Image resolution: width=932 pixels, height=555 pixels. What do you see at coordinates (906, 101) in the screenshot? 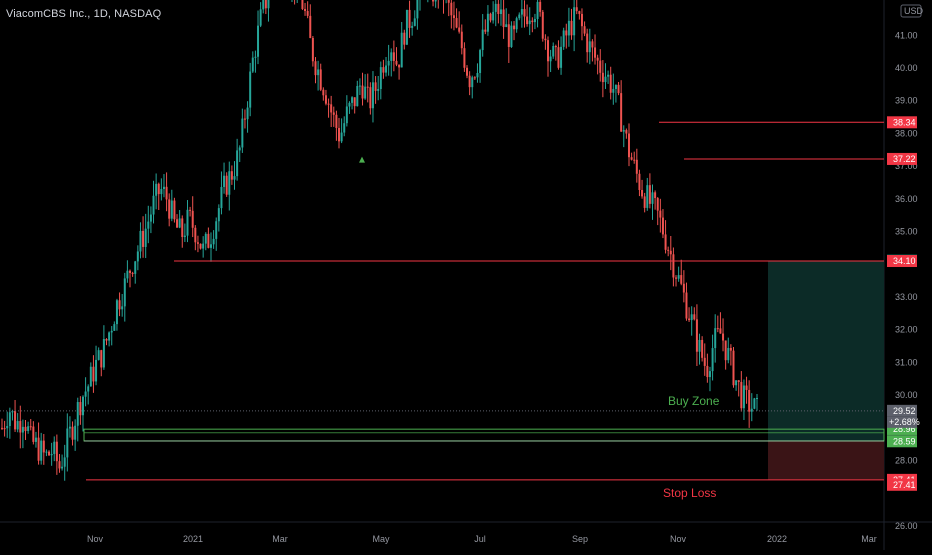
I see `y-tick-label: 39.00` at bounding box center [906, 101].